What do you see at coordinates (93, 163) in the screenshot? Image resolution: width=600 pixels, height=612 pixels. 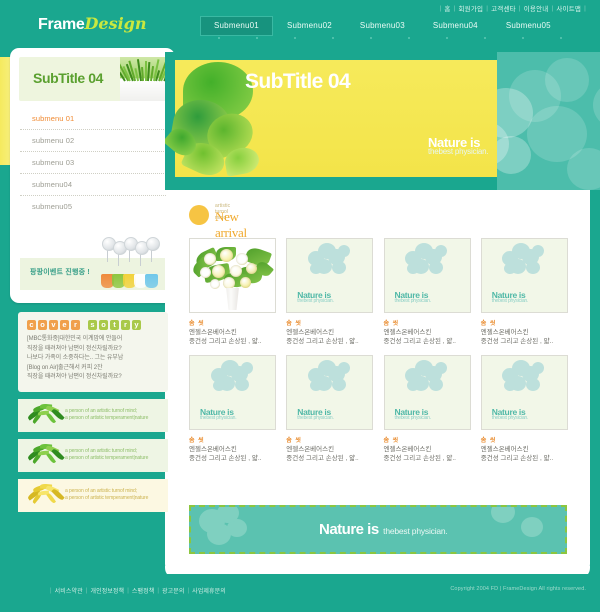 I see `sidebar-item-submenu-03: submenu 03` at bounding box center [93, 163].